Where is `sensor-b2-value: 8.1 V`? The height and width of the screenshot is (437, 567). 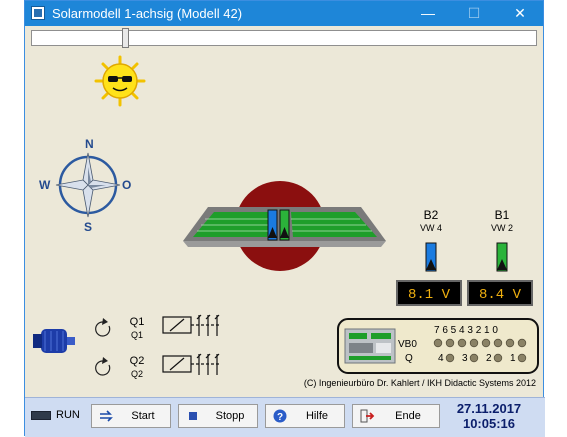 sensor-b2-value: 8.1 V is located at coordinates (429, 295).